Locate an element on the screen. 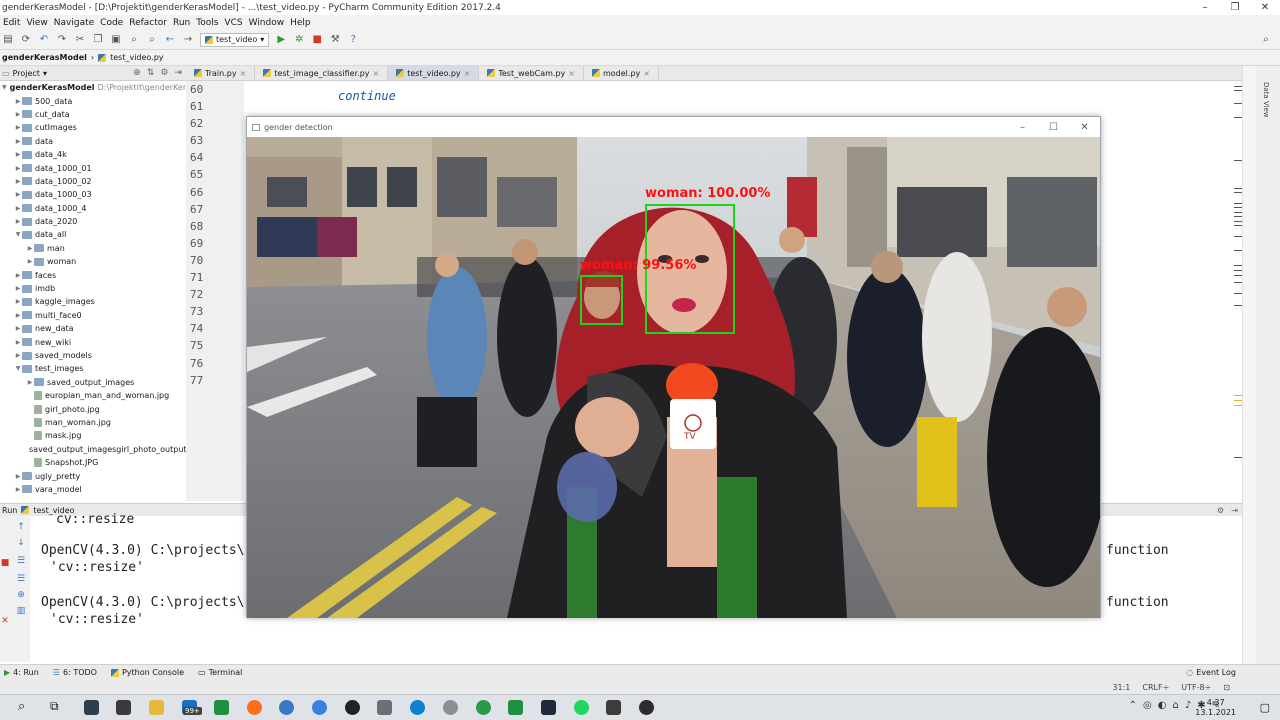  gd-titlebar: gender detection – ☐ ✕ is located at coordinates (673, 127).